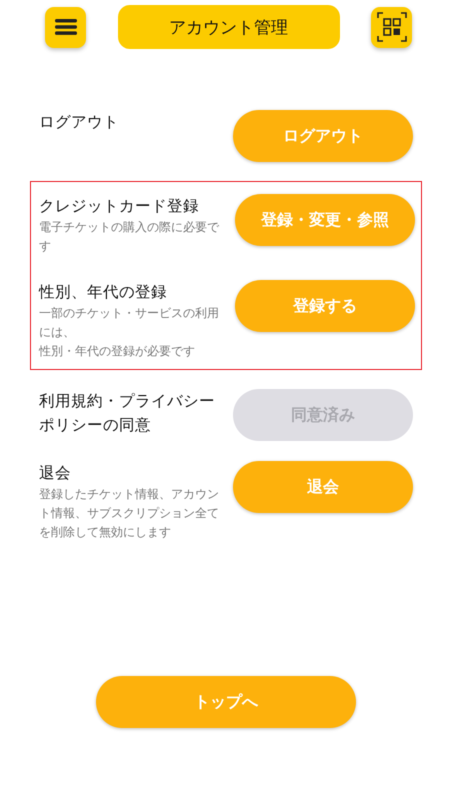  What do you see at coordinates (325, 306) in the screenshot?
I see `action-button: 登録する` at bounding box center [325, 306].